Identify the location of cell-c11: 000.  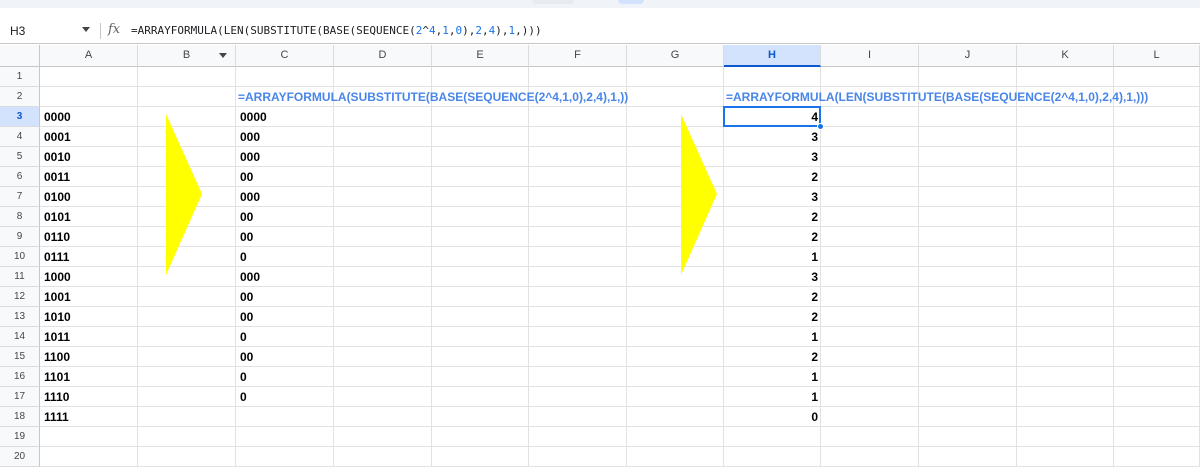
(285, 277).